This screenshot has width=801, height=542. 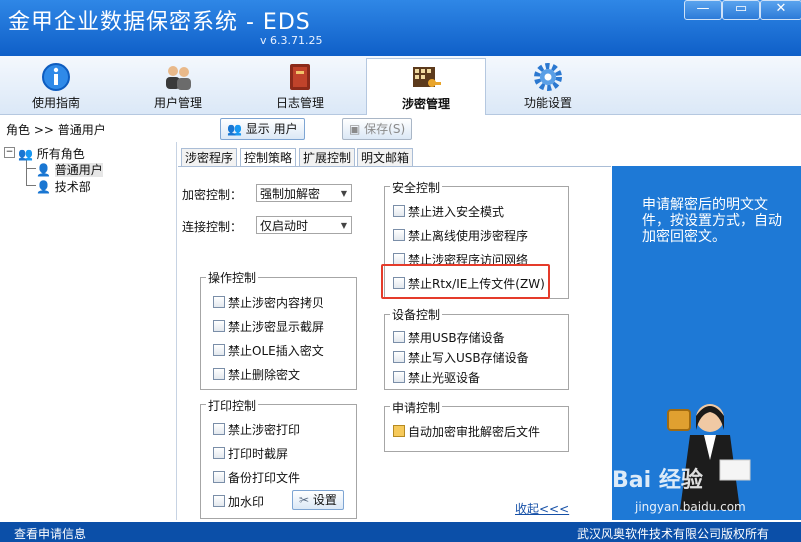 What do you see at coordinates (703, 10) in the screenshot?
I see `minimize-button: —` at bounding box center [703, 10].